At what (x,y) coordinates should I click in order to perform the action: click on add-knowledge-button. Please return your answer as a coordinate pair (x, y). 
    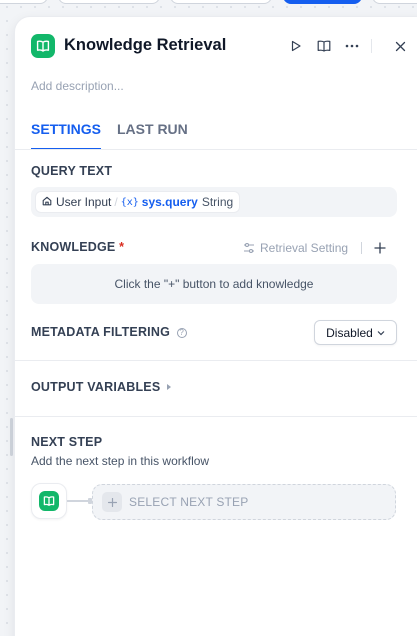
    Looking at the image, I should click on (380, 248).